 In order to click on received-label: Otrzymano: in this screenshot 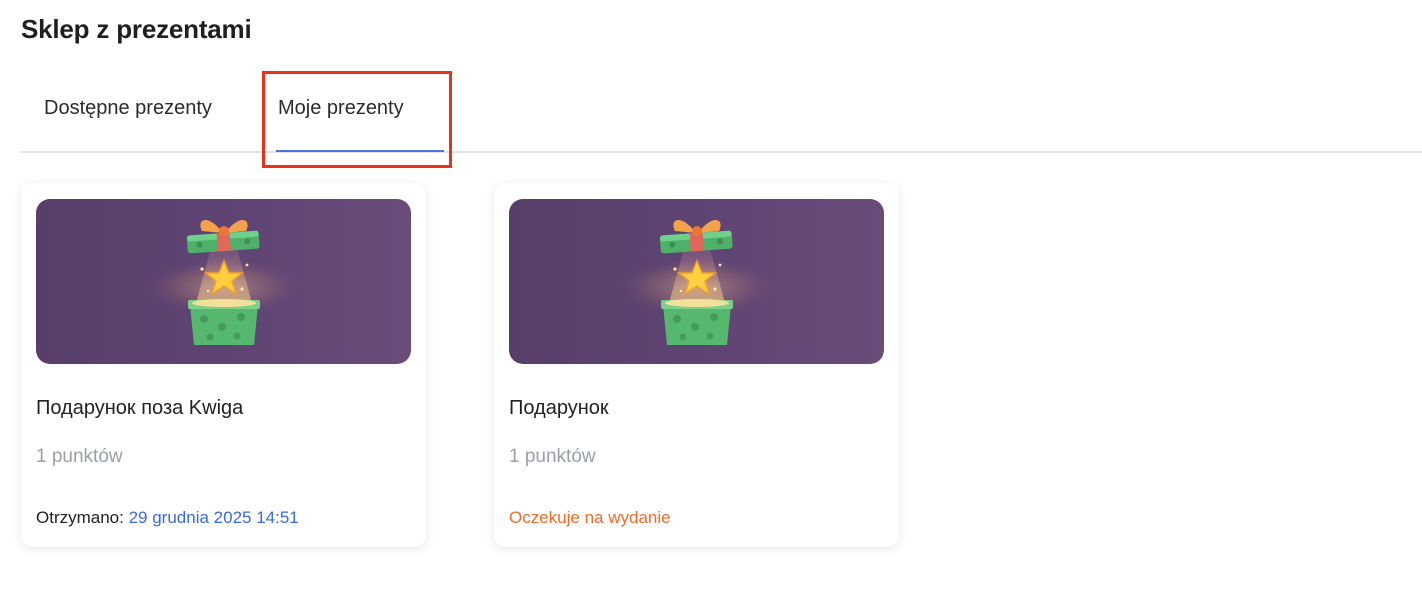, I will do `click(80, 517)`.